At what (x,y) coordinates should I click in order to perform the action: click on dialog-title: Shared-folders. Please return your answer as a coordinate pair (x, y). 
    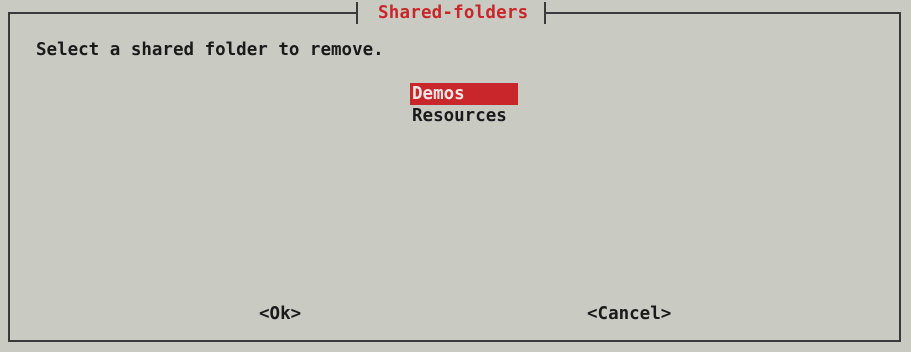
    Looking at the image, I should click on (453, 13).